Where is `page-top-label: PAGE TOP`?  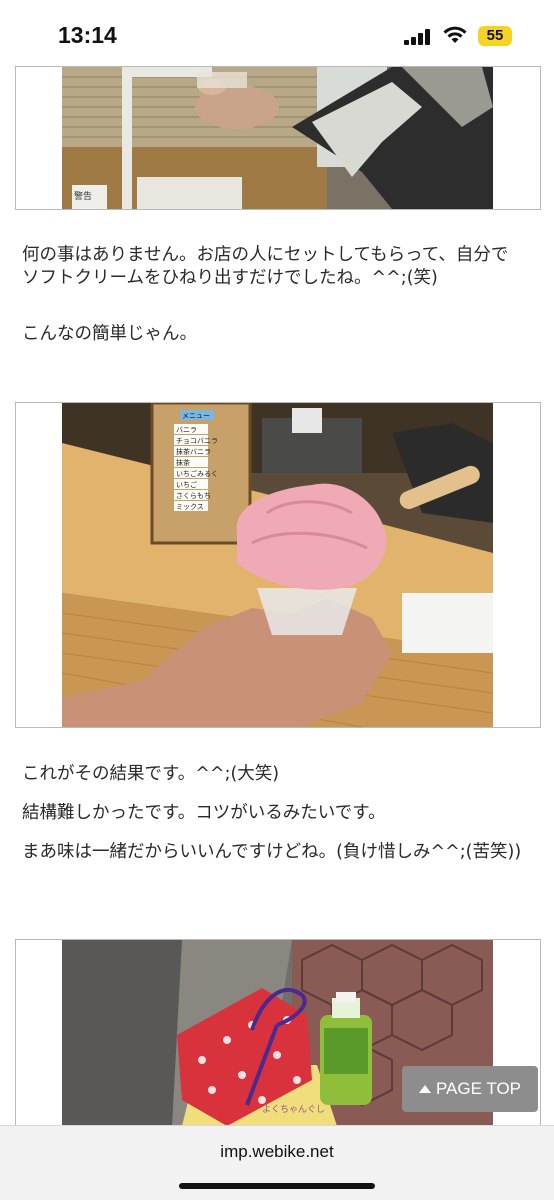
page-top-label: PAGE TOP is located at coordinates (478, 1088).